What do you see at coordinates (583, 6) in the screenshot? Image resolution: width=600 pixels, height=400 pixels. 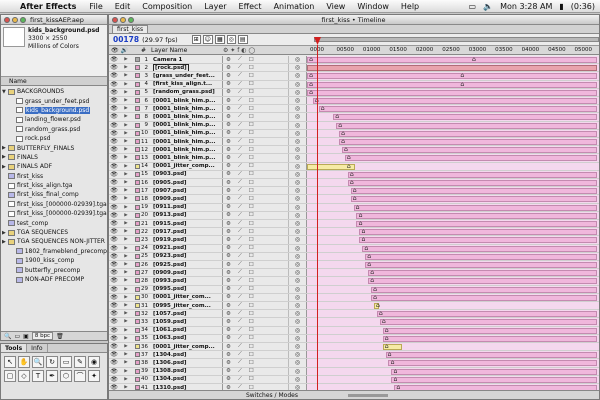 I see `battery-time: (0:36)` at bounding box center [583, 6].